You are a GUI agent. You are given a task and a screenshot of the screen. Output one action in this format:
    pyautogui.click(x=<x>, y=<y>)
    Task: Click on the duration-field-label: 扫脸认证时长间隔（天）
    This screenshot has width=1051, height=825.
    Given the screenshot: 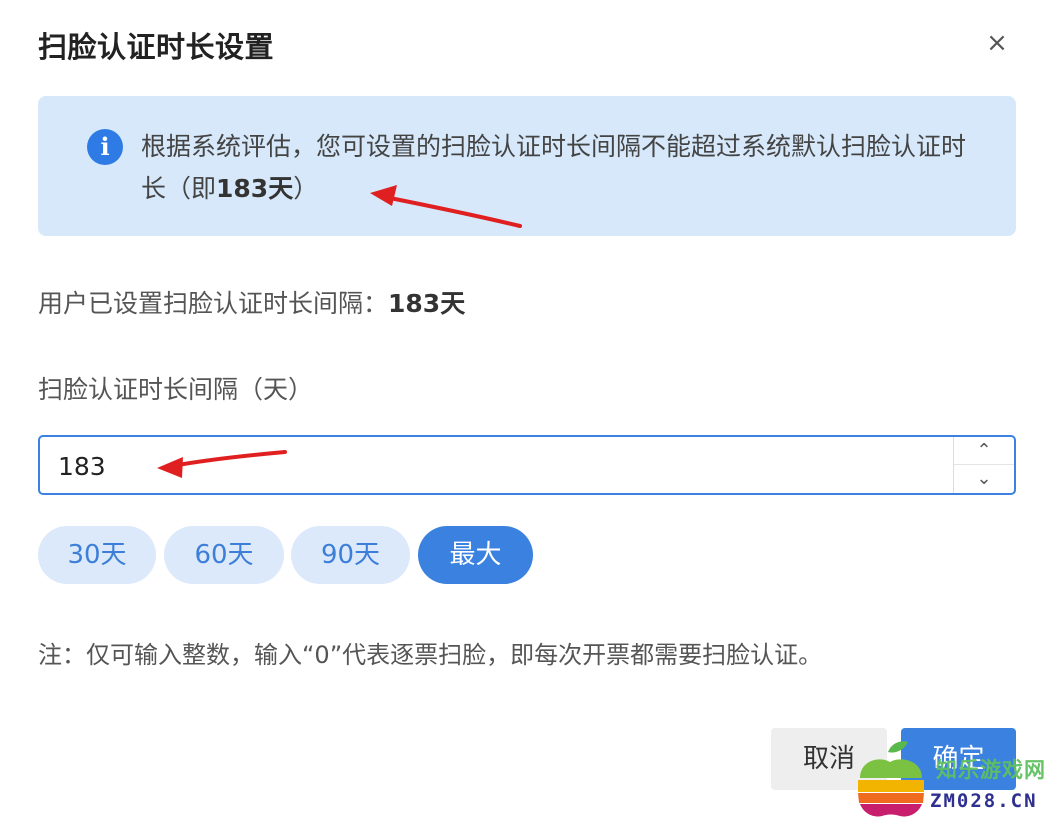 What is the action you would take?
    pyautogui.click(x=176, y=389)
    